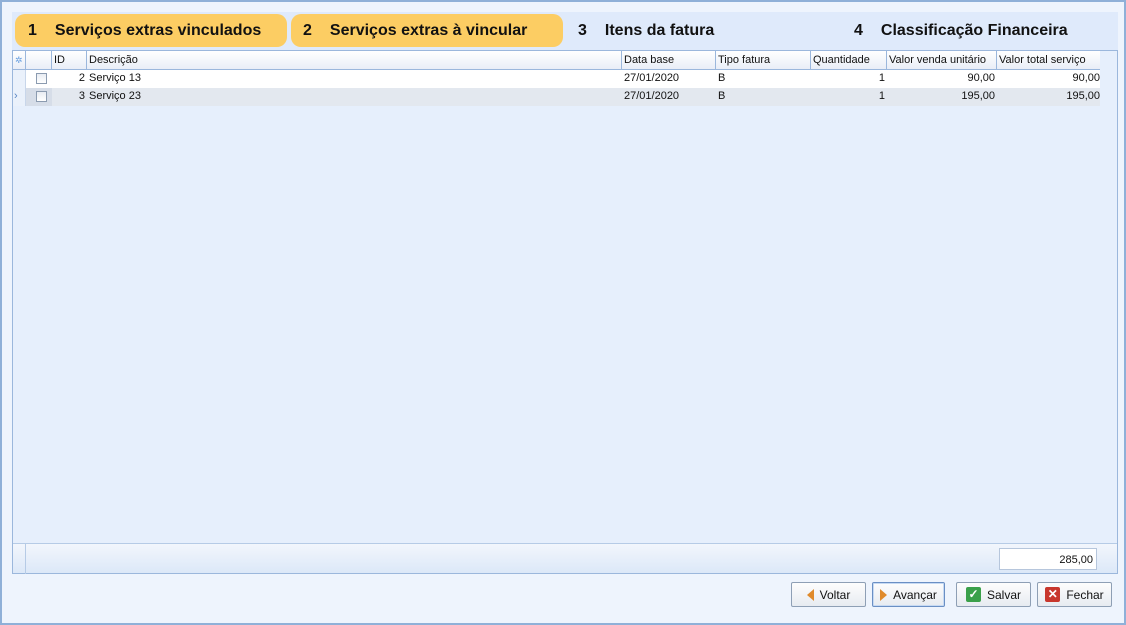 The width and height of the screenshot is (1126, 625). What do you see at coordinates (763, 60) in the screenshot?
I see `header-tipo-fatura: Tipo fatura` at bounding box center [763, 60].